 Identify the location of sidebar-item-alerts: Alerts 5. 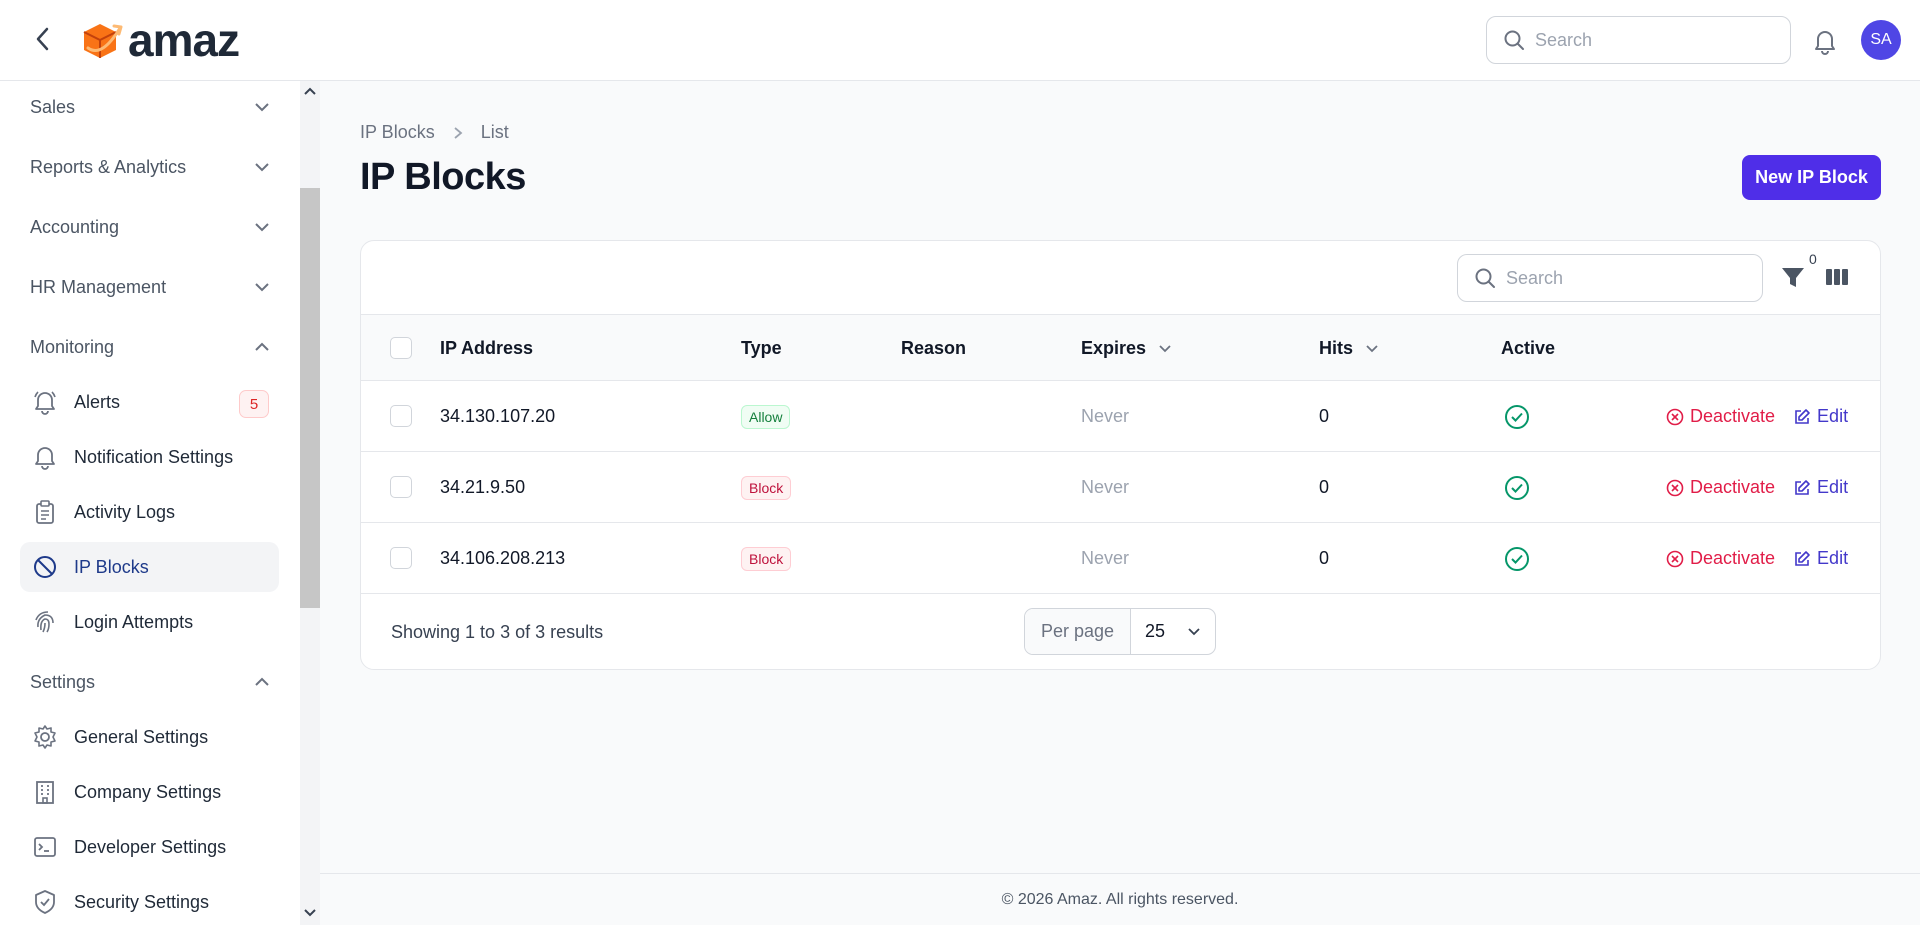
(149, 402).